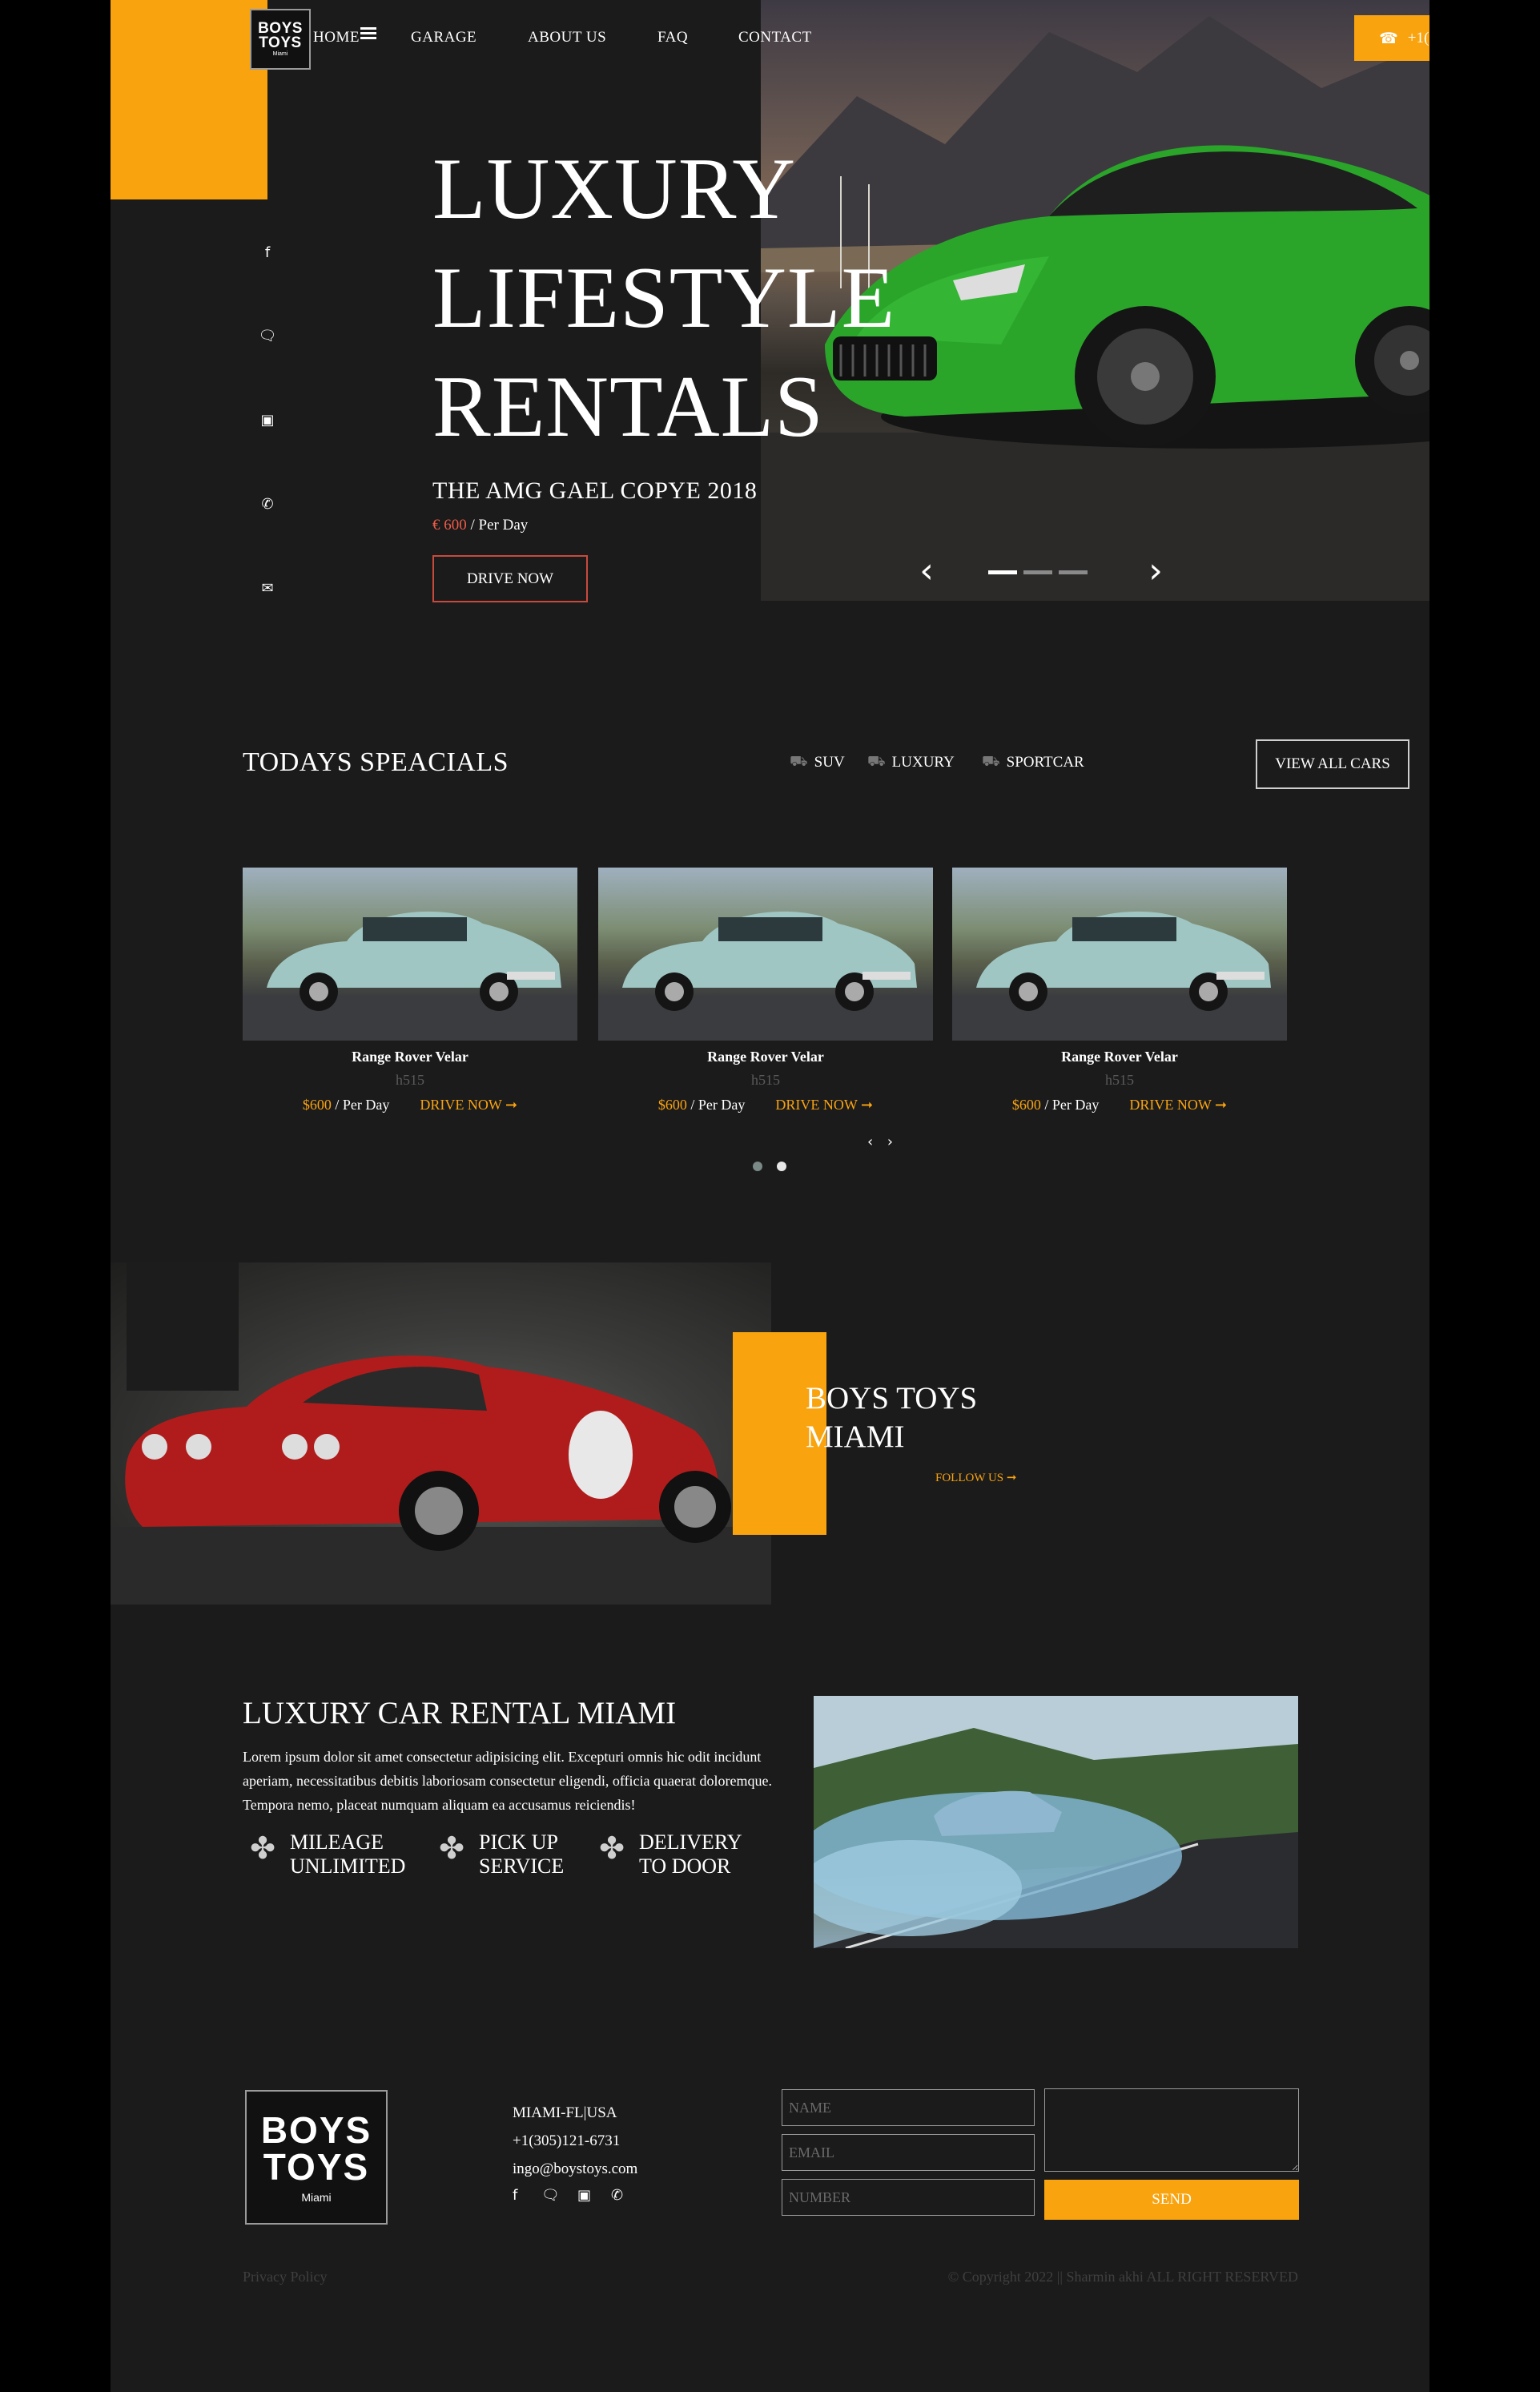 This screenshot has width=1540, height=2392. Describe the element at coordinates (280, 28) in the screenshot. I see `logo-line-1: BOYS` at that location.